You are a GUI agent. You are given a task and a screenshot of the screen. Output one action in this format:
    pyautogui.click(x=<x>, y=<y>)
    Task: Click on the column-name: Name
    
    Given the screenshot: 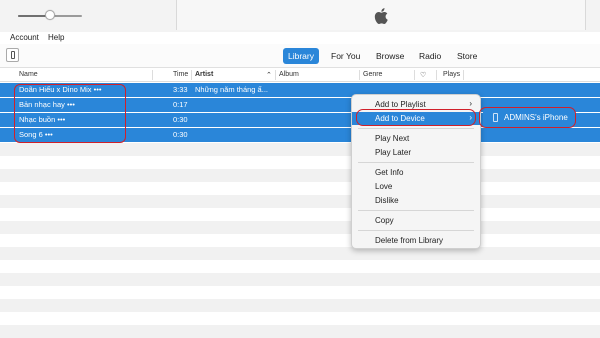 What is the action you would take?
    pyautogui.click(x=28, y=74)
    